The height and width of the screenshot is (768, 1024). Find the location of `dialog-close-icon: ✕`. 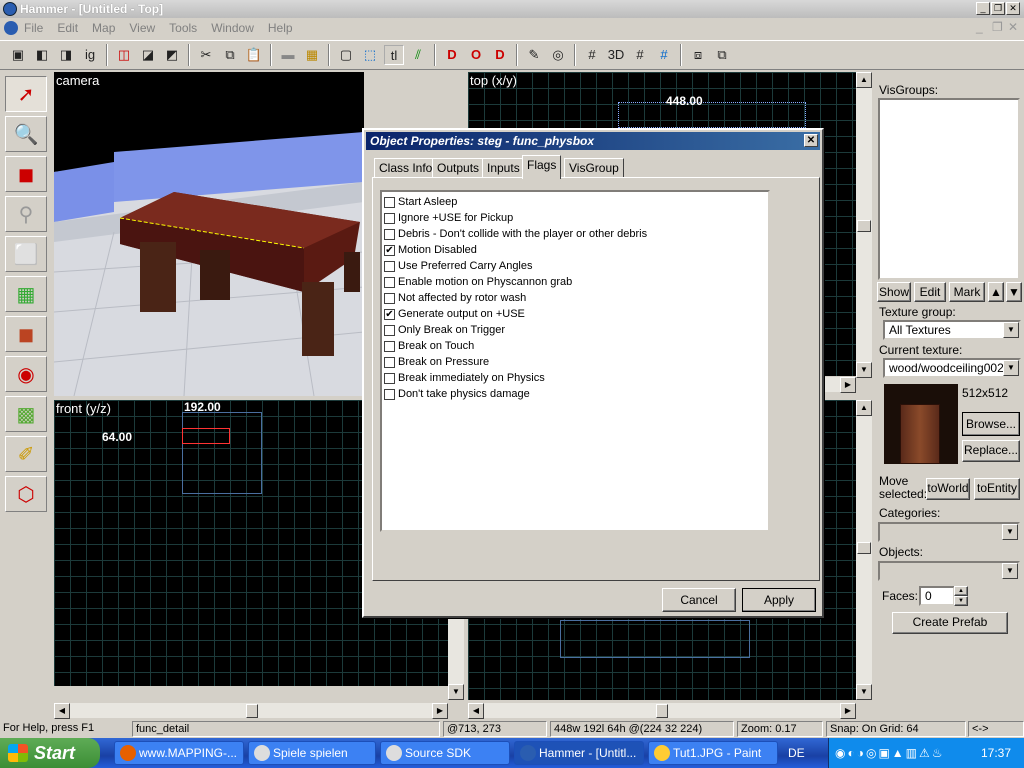

dialog-close-icon: ✕ is located at coordinates (811, 140).